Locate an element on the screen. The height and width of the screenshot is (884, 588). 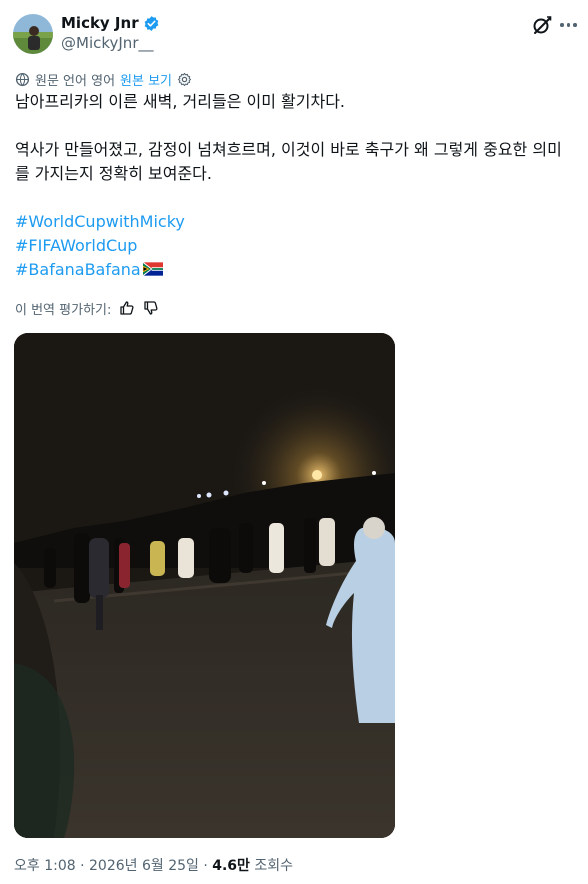
rate-translation: 이 번역 평가하기: is located at coordinates (87, 308).